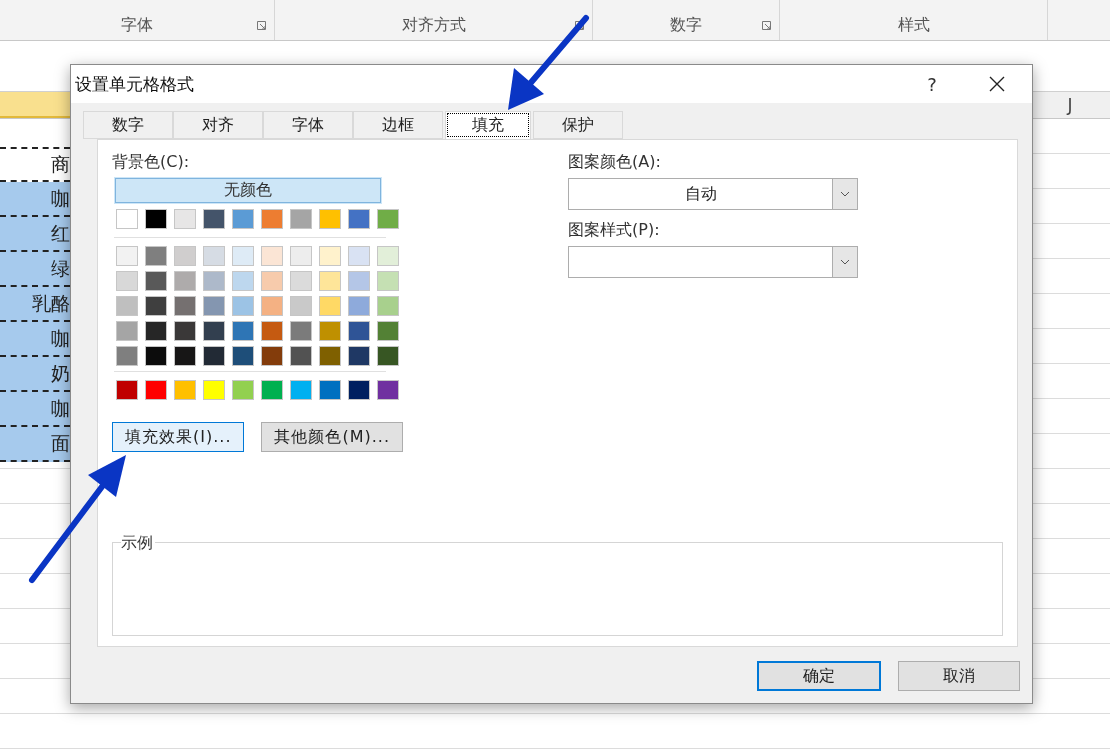 Image resolution: width=1110 pixels, height=753 pixels. Describe the element at coordinates (35, 234) in the screenshot. I see `table-cell: 红` at that location.